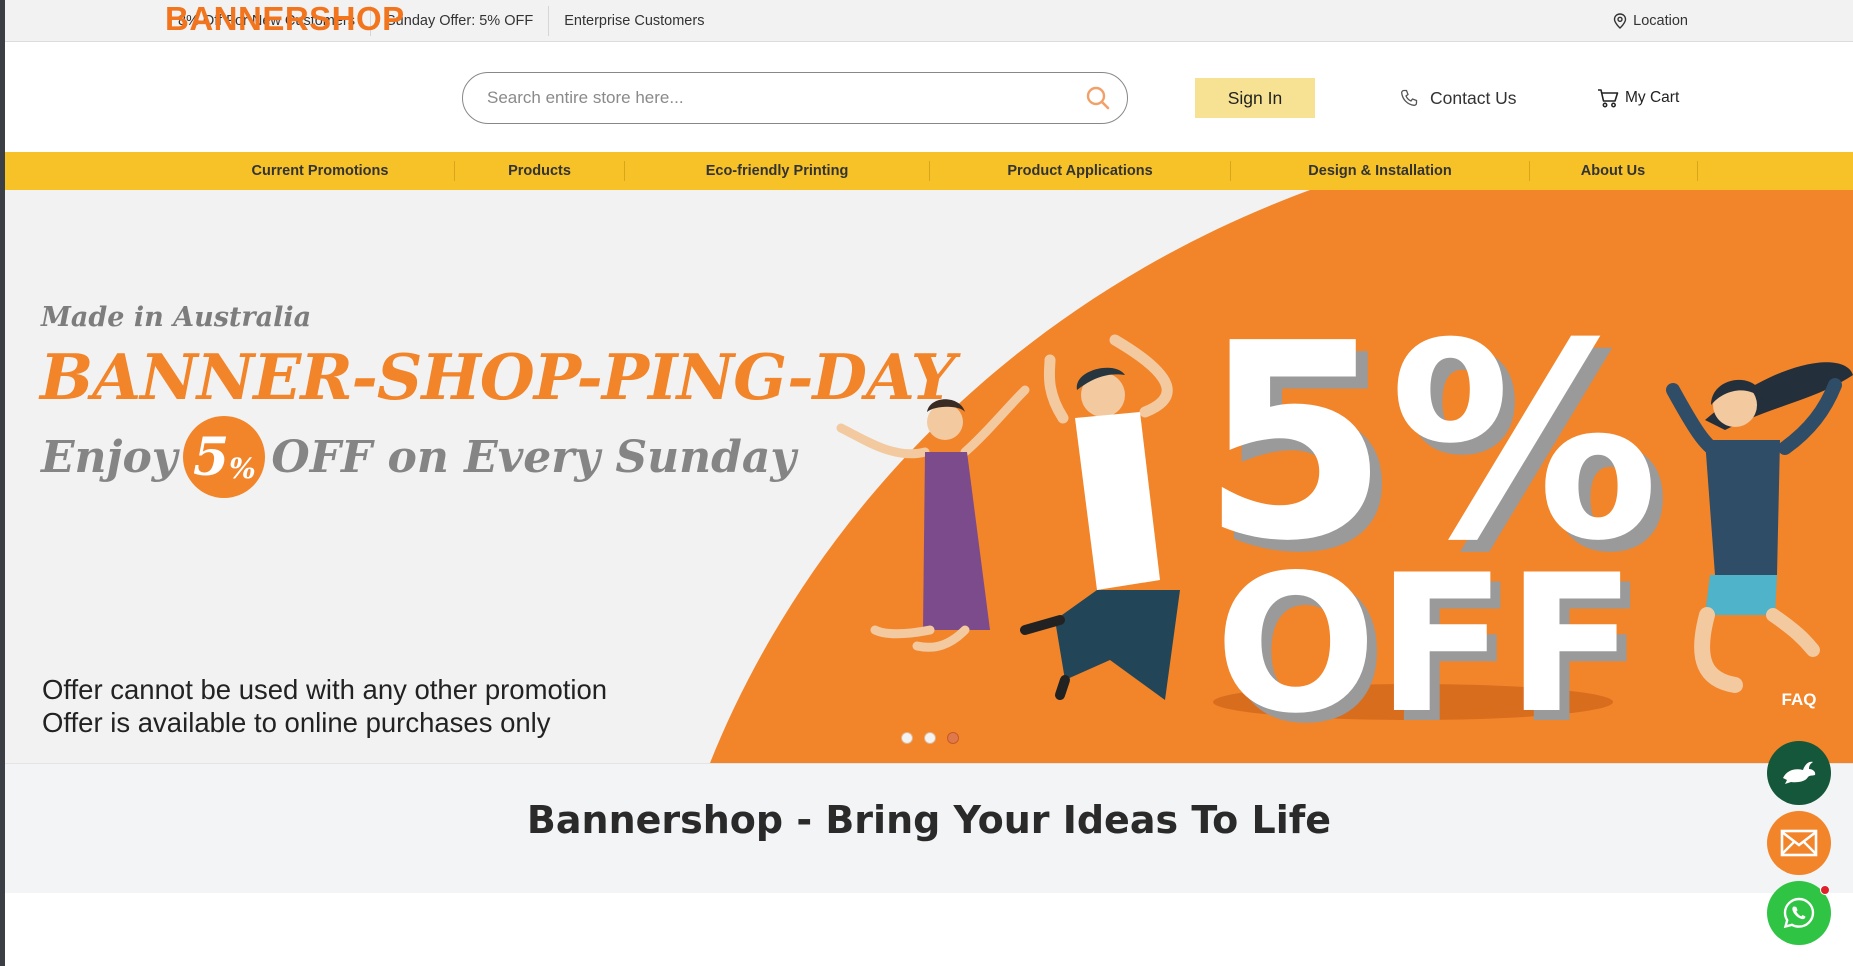  Describe the element at coordinates (539, 171) in the screenshot. I see `nav-products: Products` at that location.